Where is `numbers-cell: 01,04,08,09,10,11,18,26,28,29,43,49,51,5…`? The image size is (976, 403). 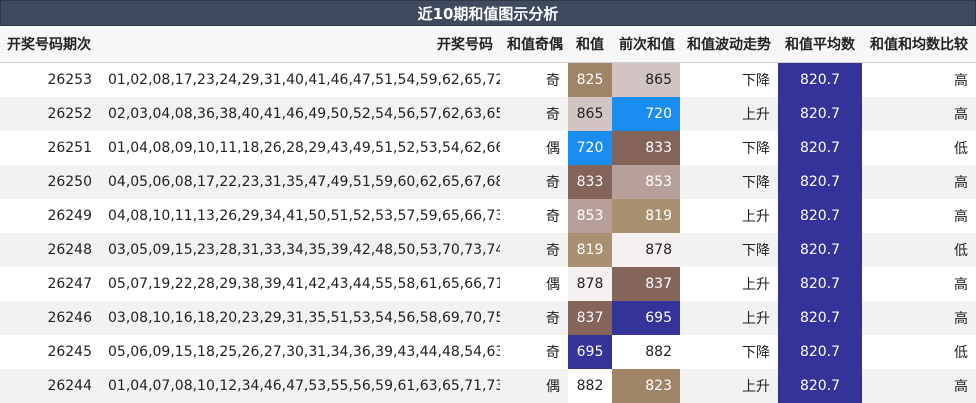 numbers-cell: 01,04,08,09,10,11,18,26,28,29,43,49,51,5… is located at coordinates (300, 148).